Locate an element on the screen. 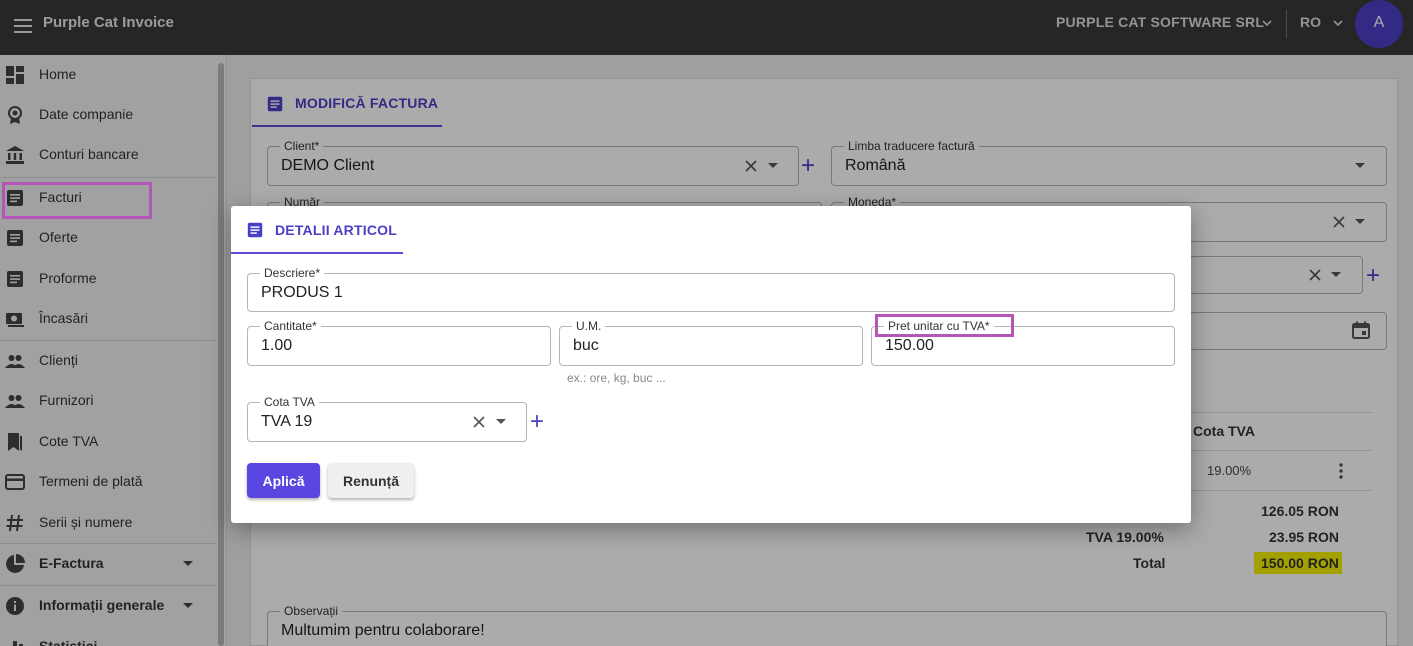 The image size is (1413, 646). tab-indicator is located at coordinates (317, 253).